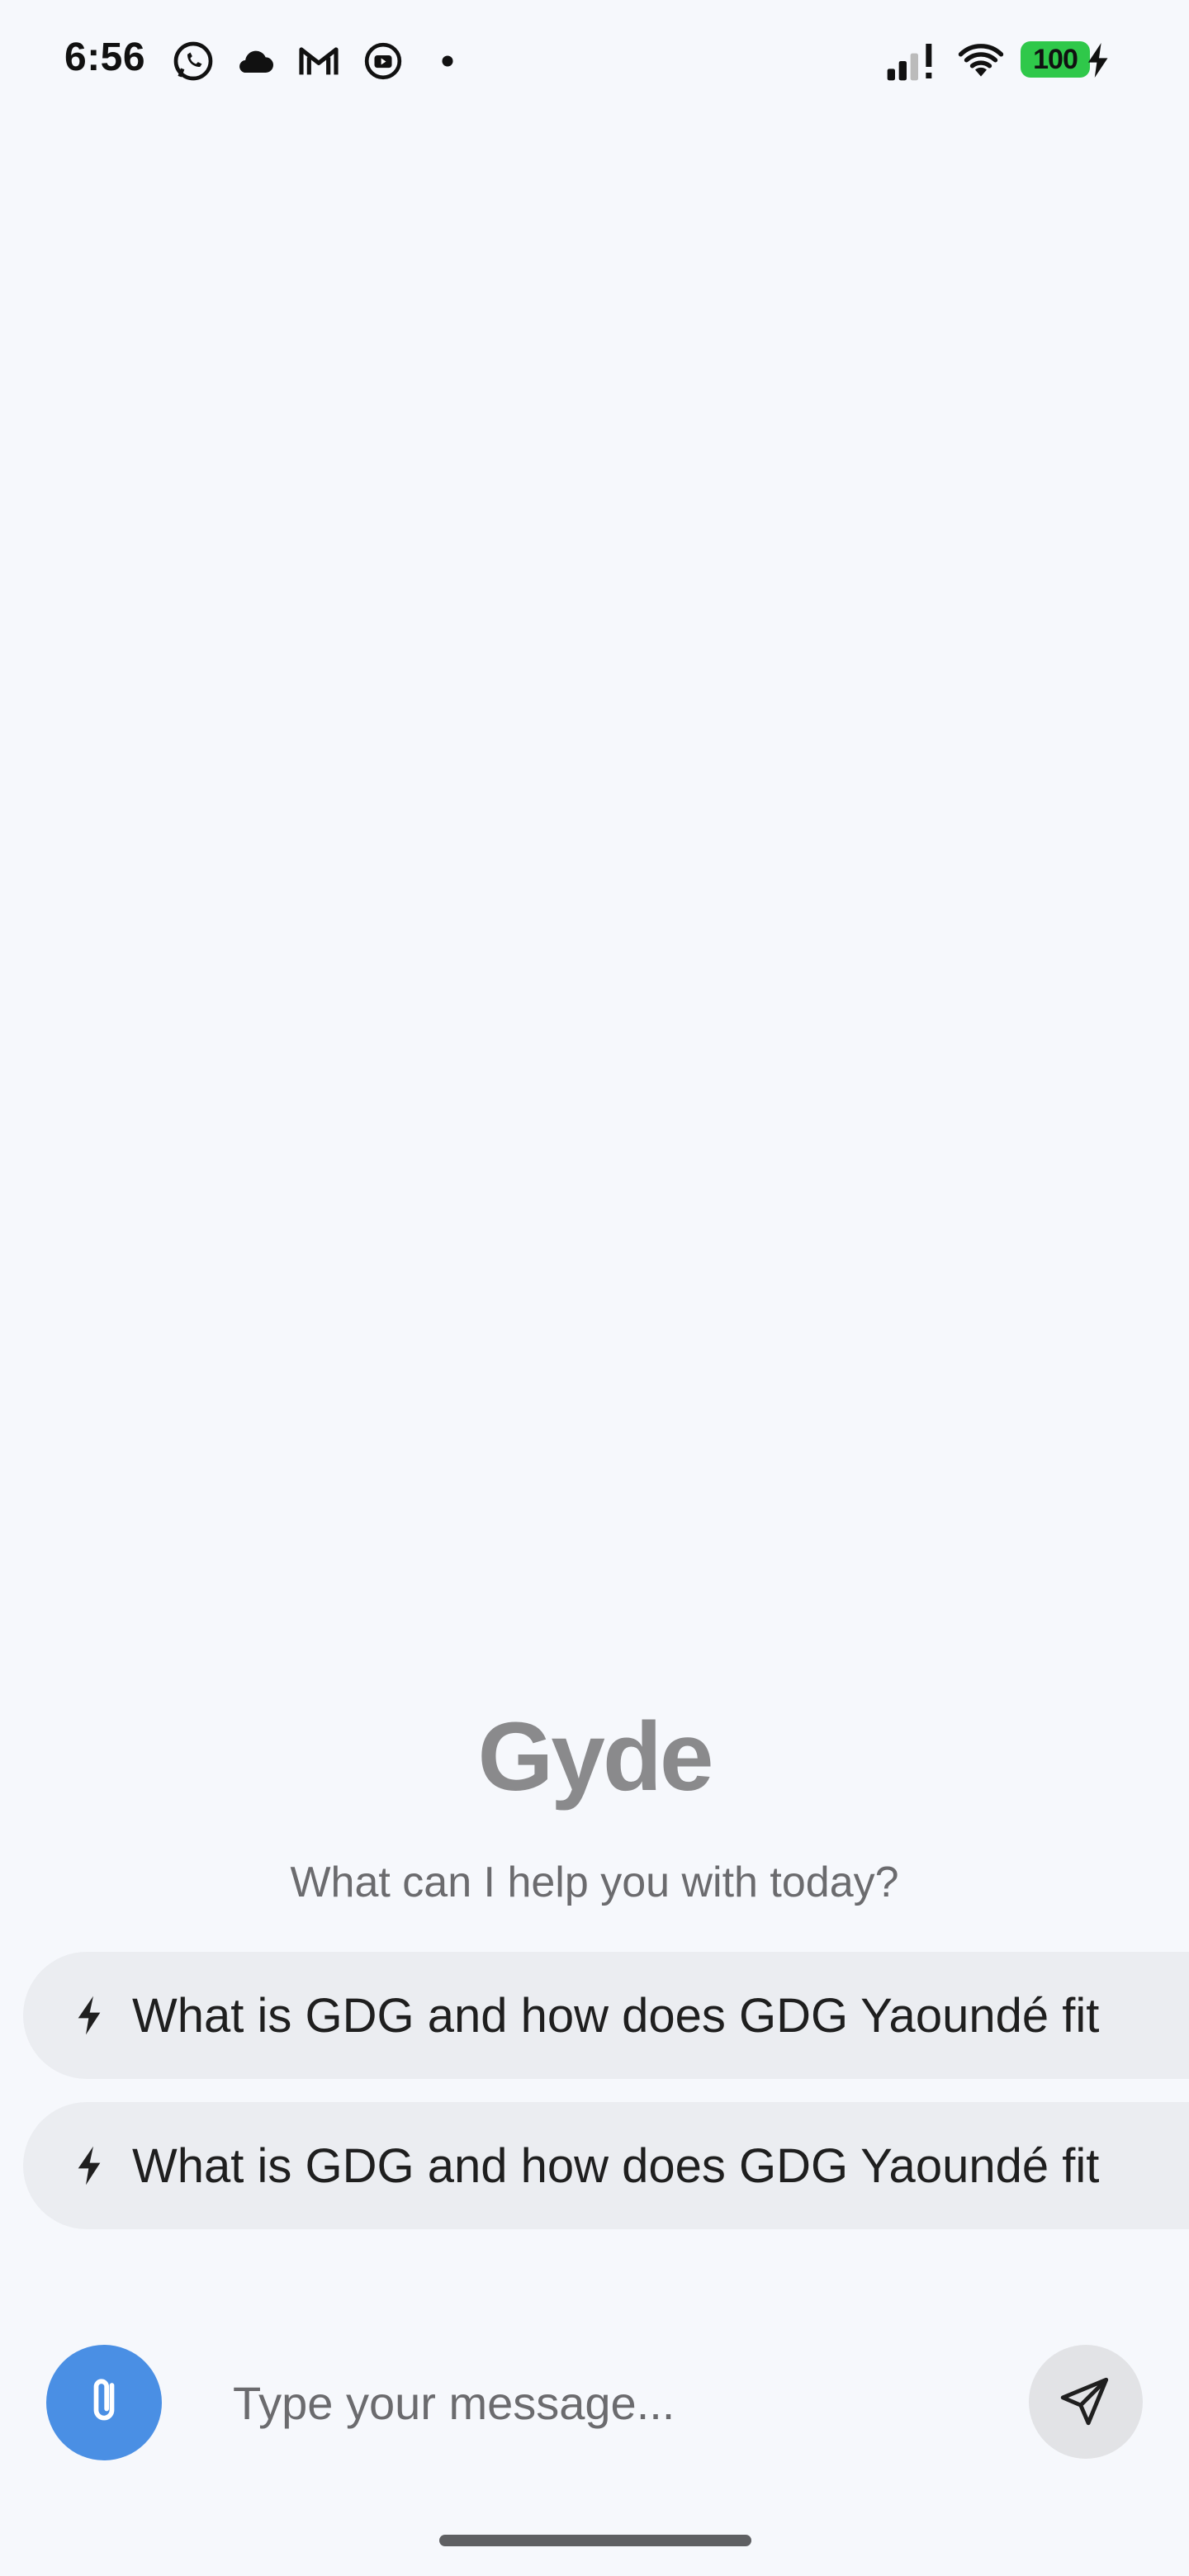  I want to click on youtube-icon, so click(383, 61).